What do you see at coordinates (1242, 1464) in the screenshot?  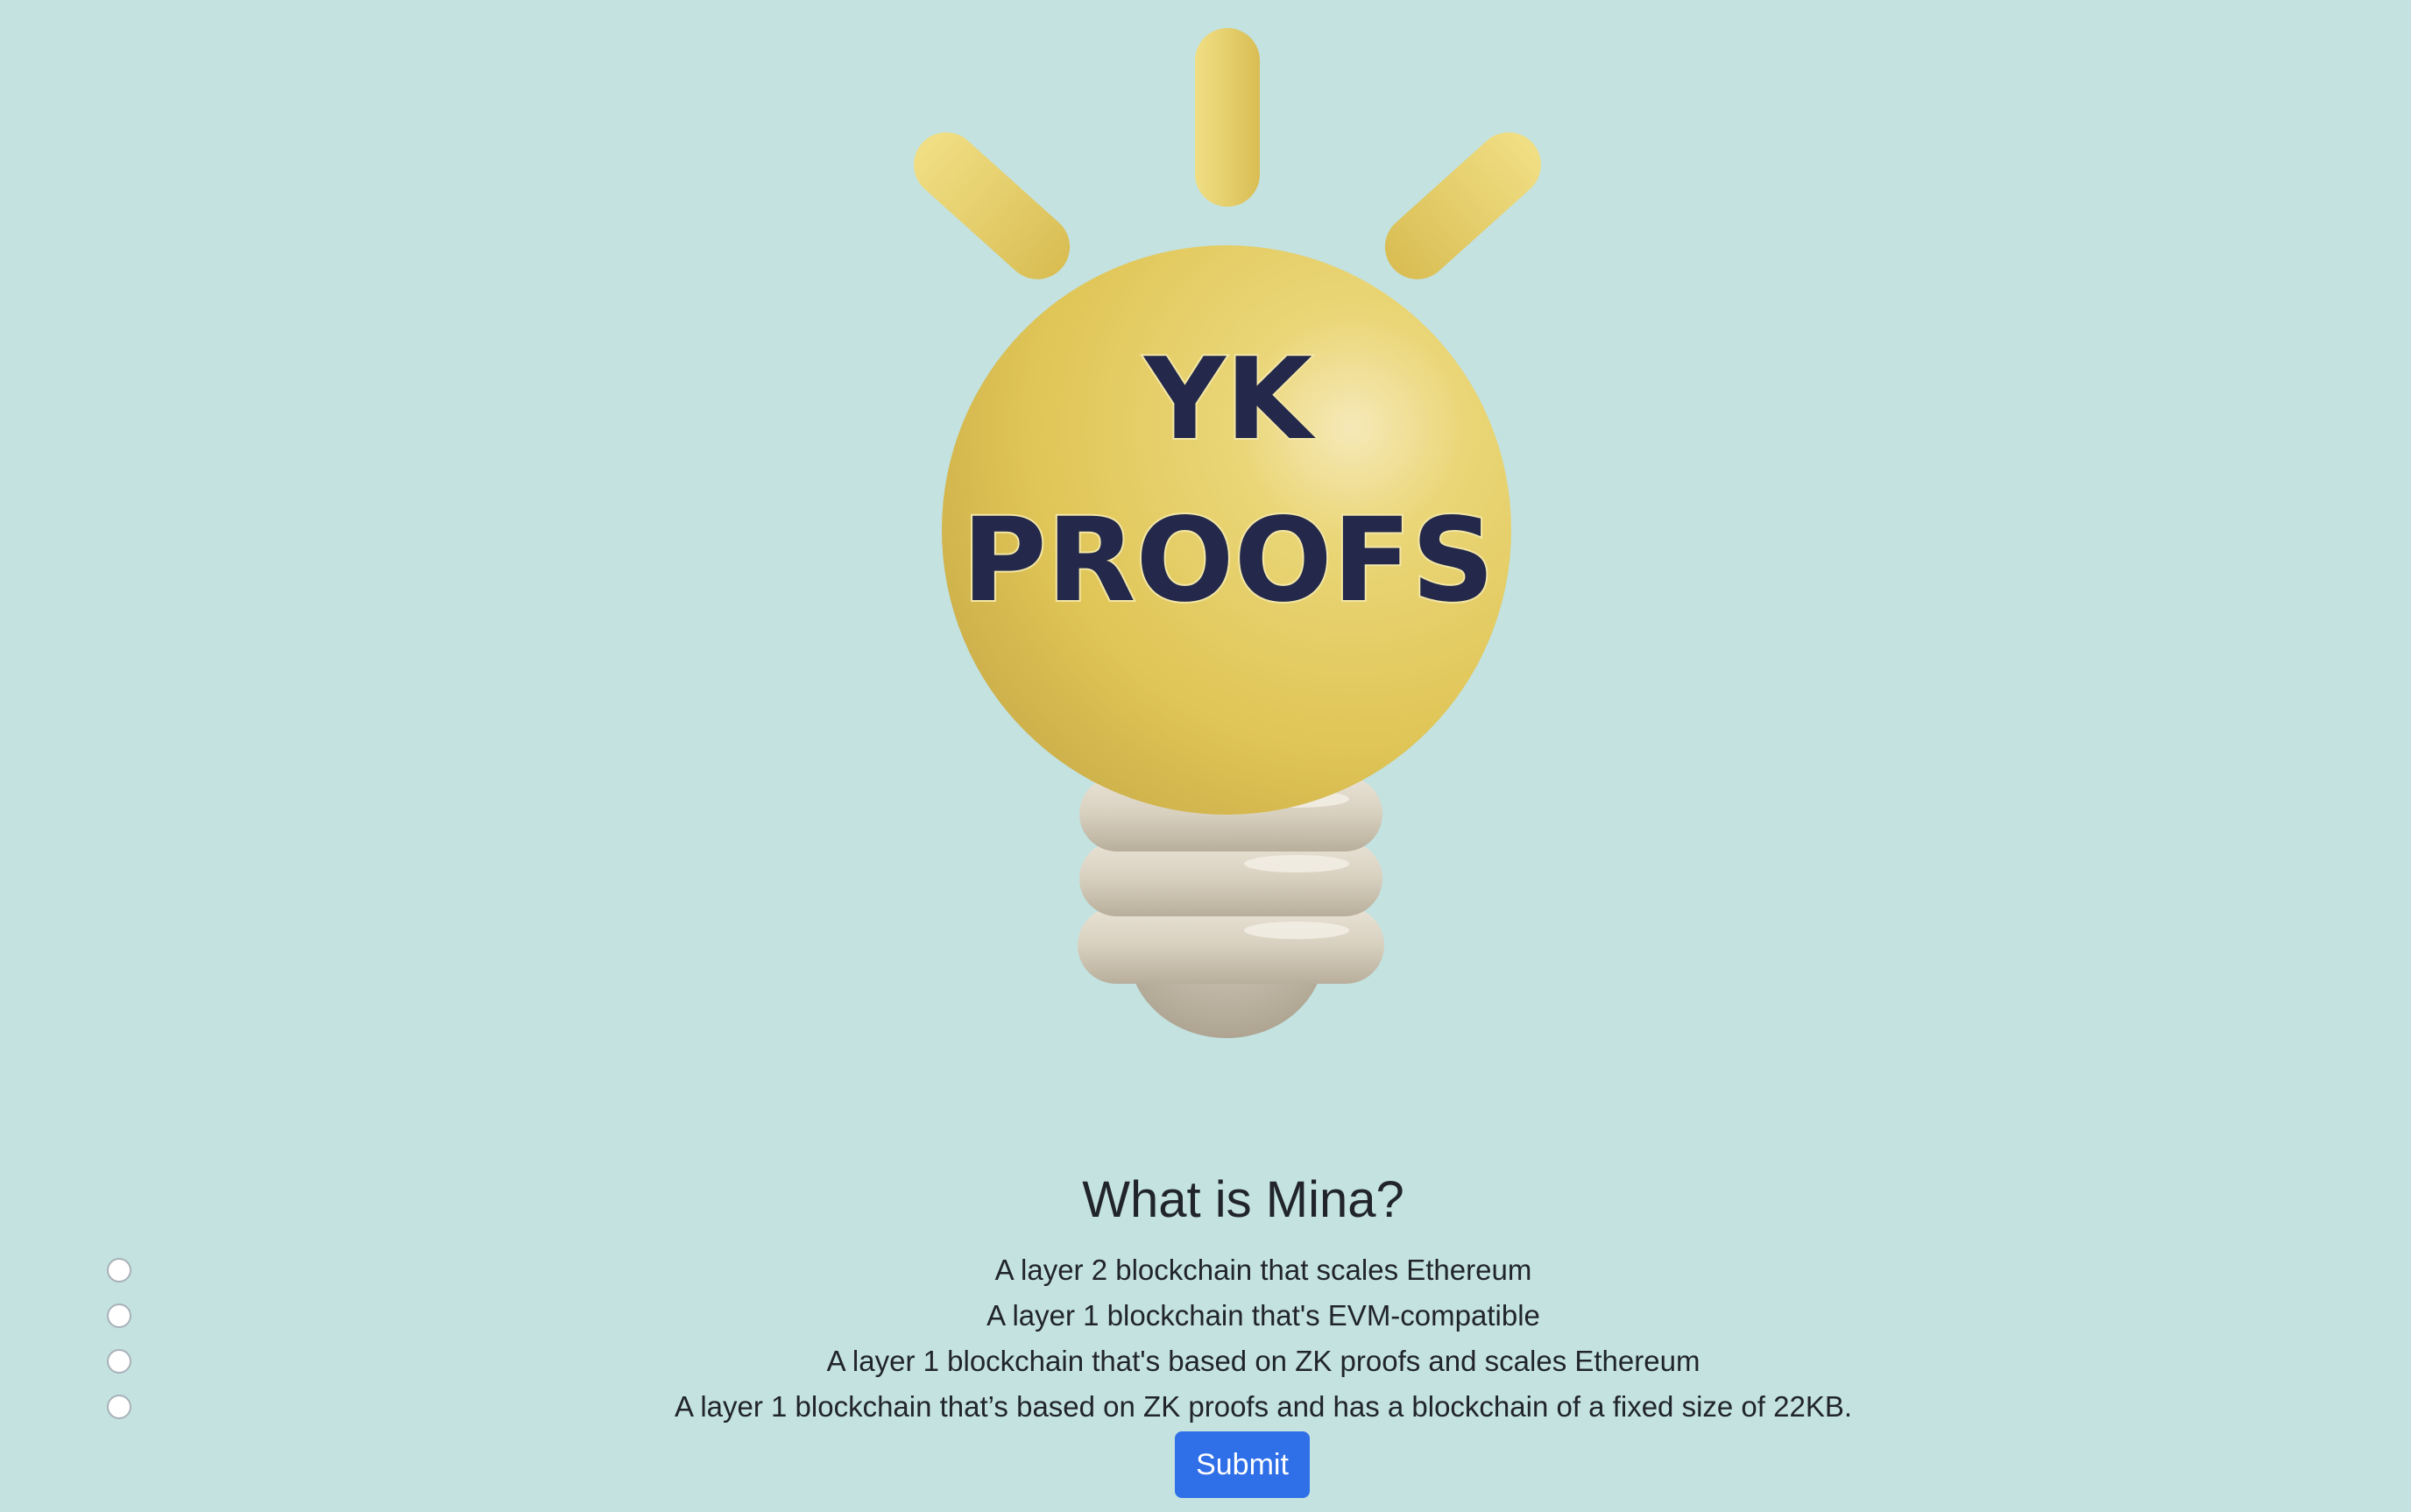 I see `submit-button: Submit` at bounding box center [1242, 1464].